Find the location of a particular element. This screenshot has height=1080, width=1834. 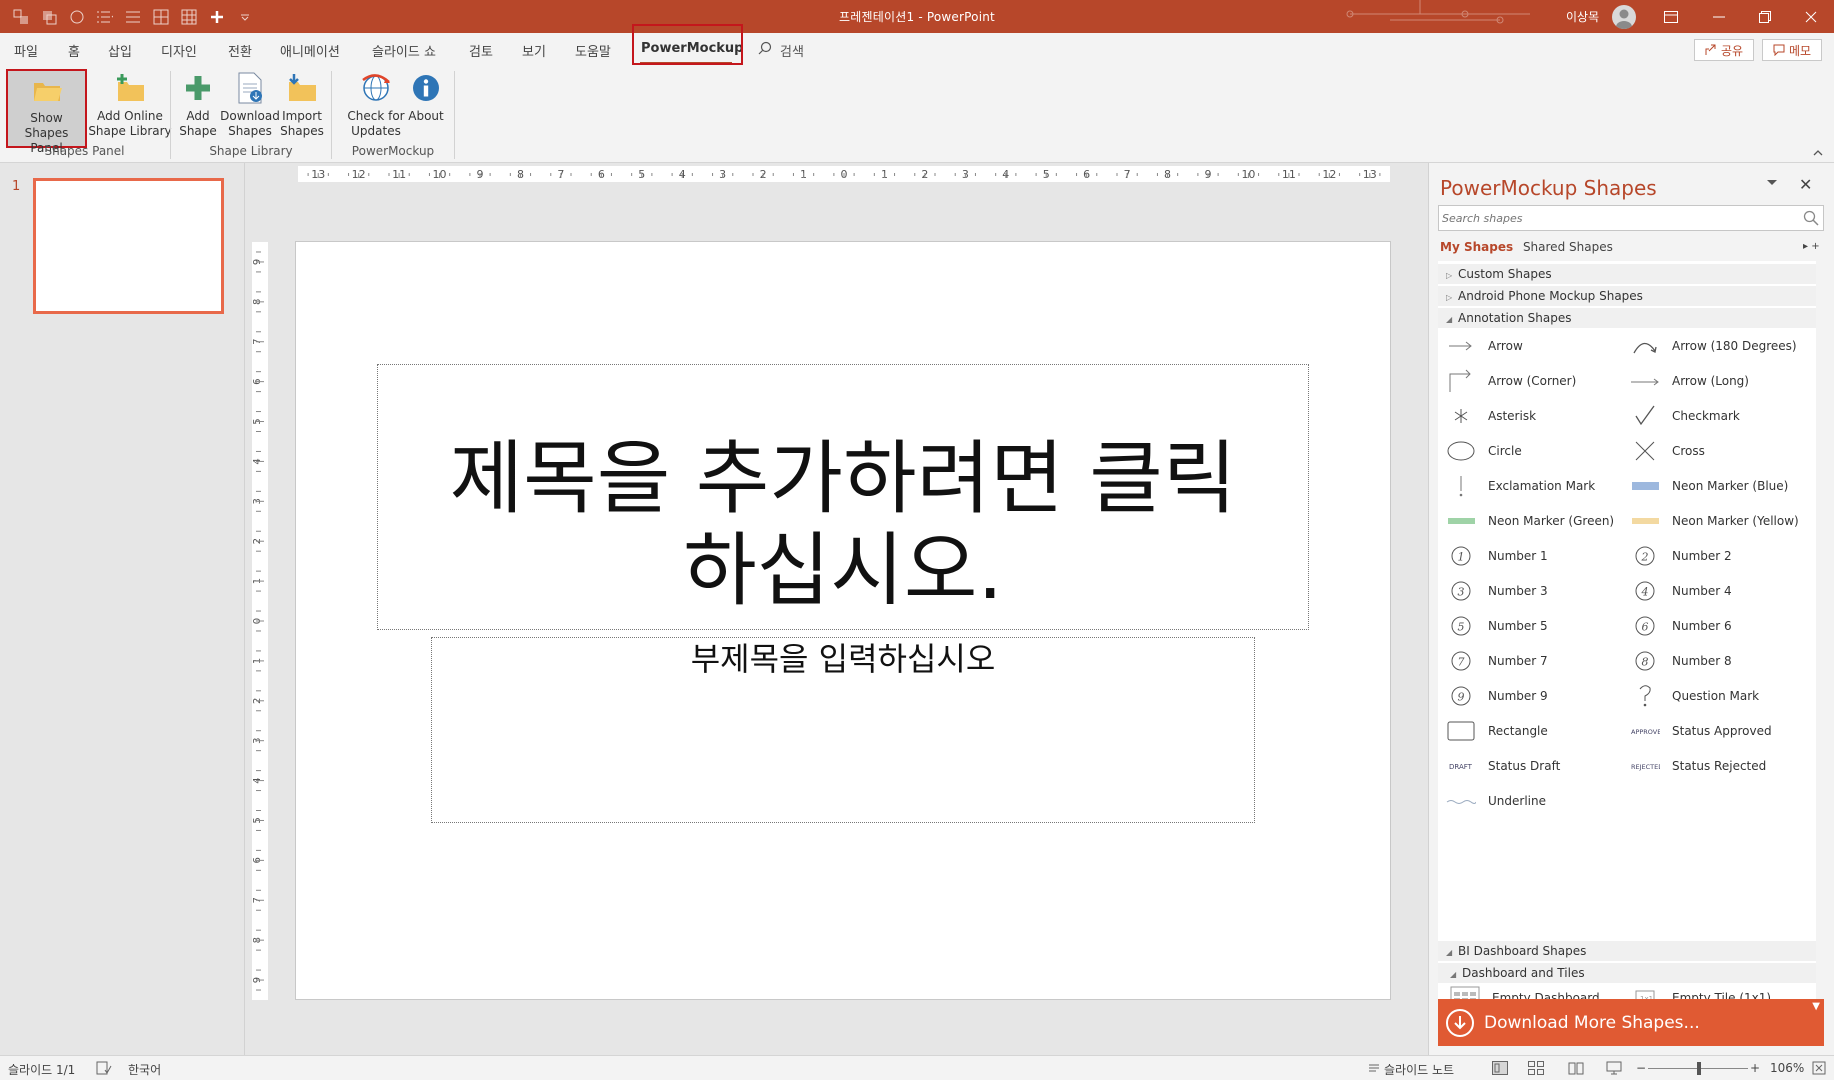

shape-item: Neon Marker (Yellow) is located at coordinates (1714, 520).